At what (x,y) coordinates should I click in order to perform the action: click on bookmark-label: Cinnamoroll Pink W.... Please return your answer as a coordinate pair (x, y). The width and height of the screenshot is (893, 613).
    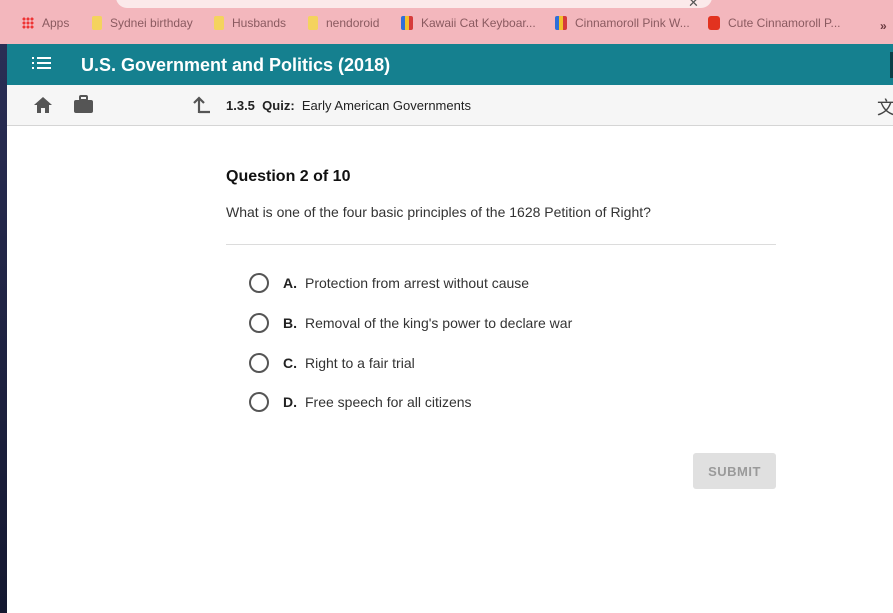
    Looking at the image, I should click on (632, 23).